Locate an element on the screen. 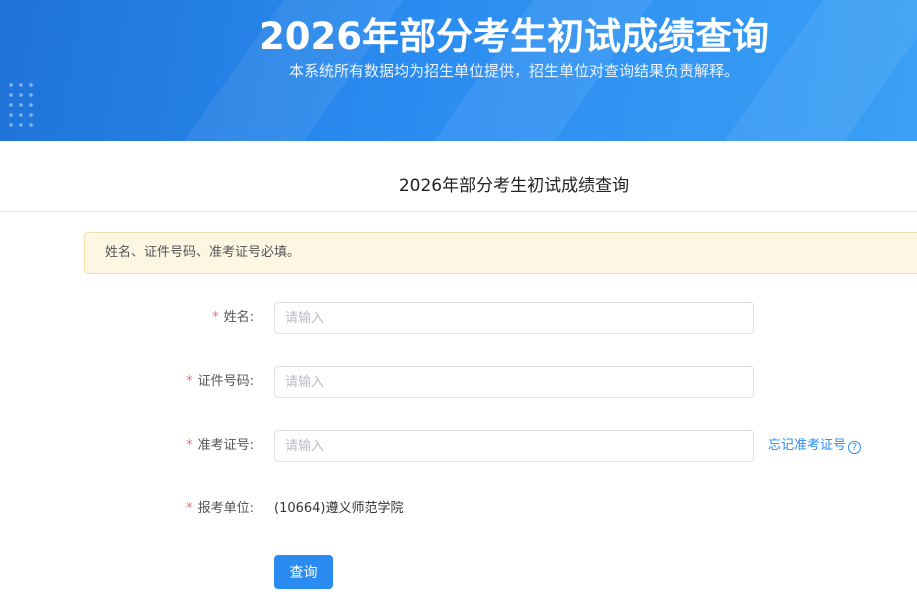 The height and width of the screenshot is (607, 917). question-circle-icon: ? is located at coordinates (855, 447).